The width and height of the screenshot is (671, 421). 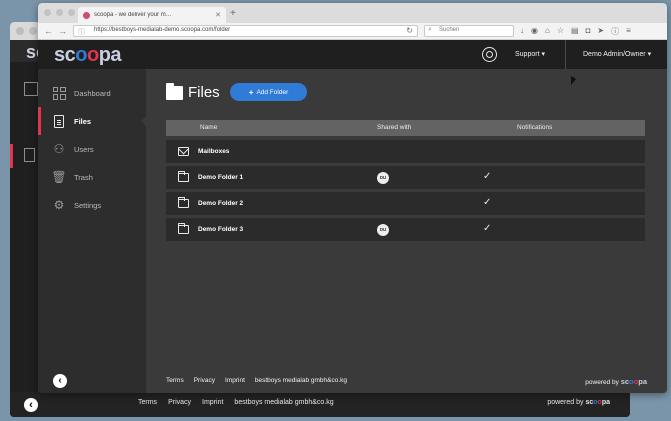 What do you see at coordinates (469, 31) in the screenshot?
I see `search-field: ⌕ Suchen` at bounding box center [469, 31].